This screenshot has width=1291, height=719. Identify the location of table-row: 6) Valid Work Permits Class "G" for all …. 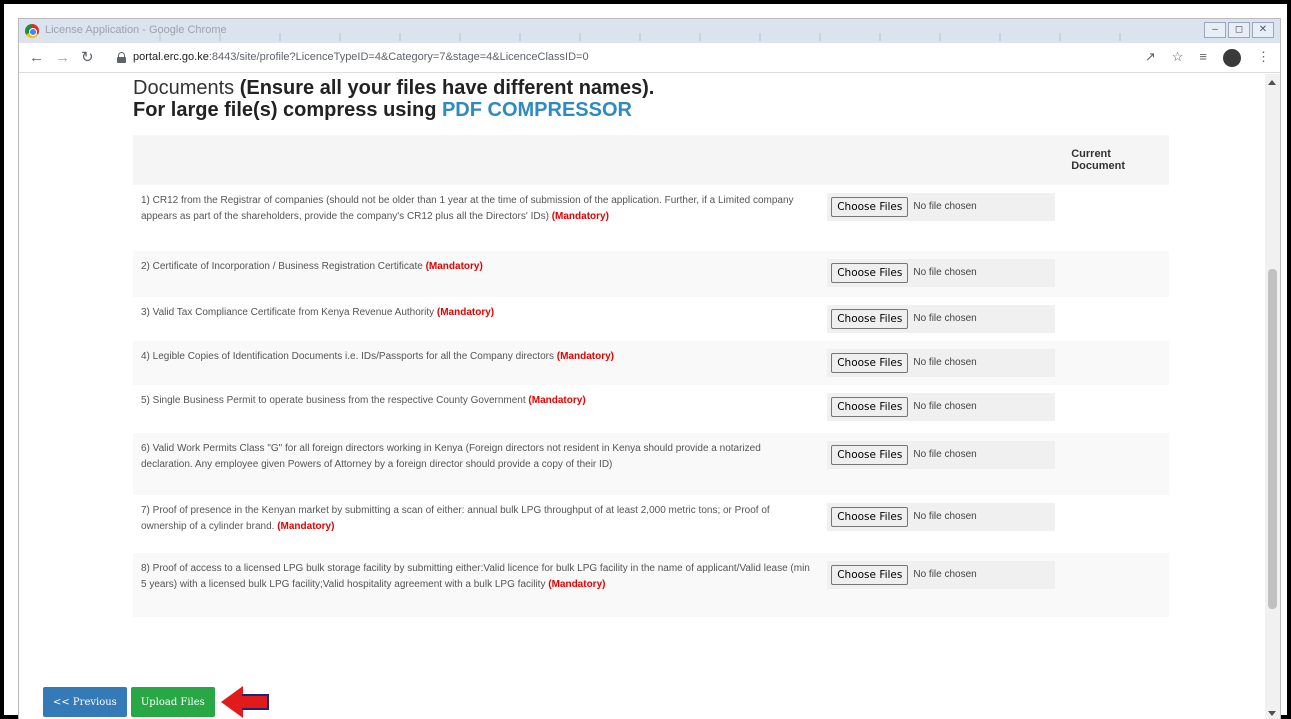
(651, 464).